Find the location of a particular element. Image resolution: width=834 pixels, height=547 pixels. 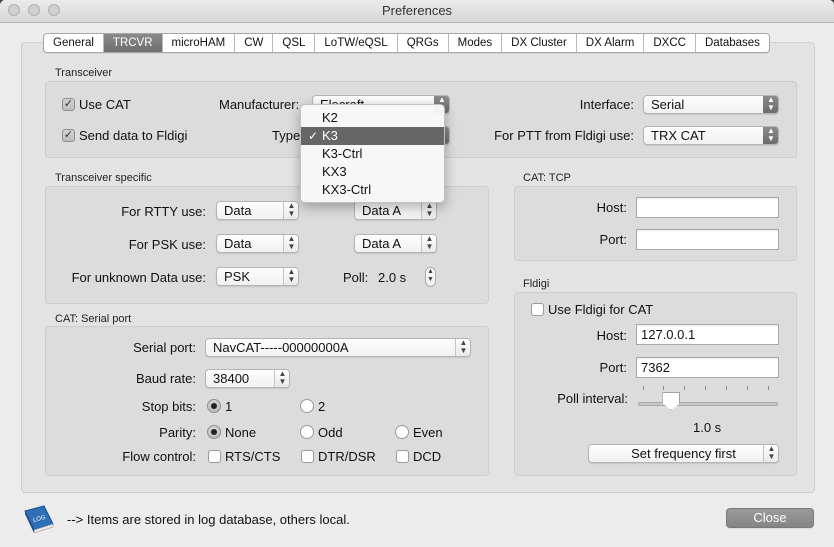

tab-qsl: QSL is located at coordinates (294, 43).